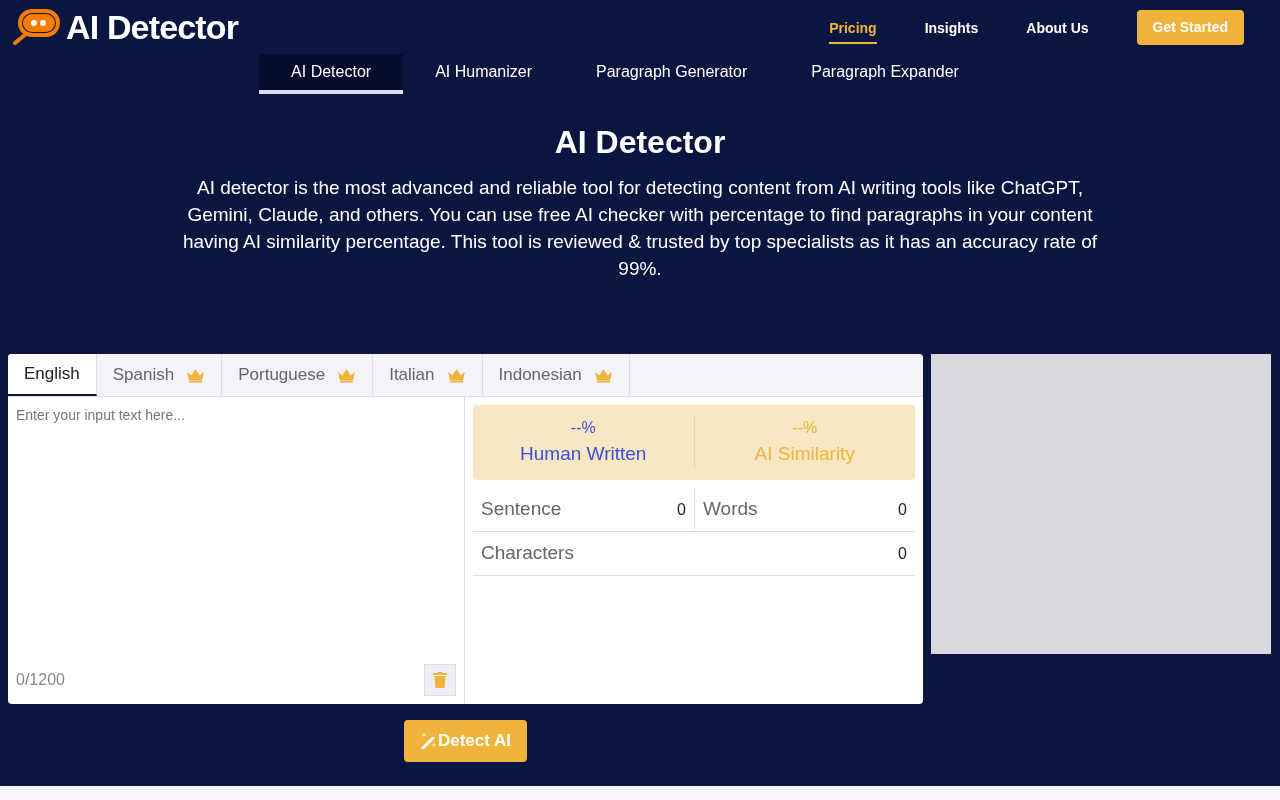 The width and height of the screenshot is (1280, 800). Describe the element at coordinates (640, 142) in the screenshot. I see `page-title: AI Detector` at that location.